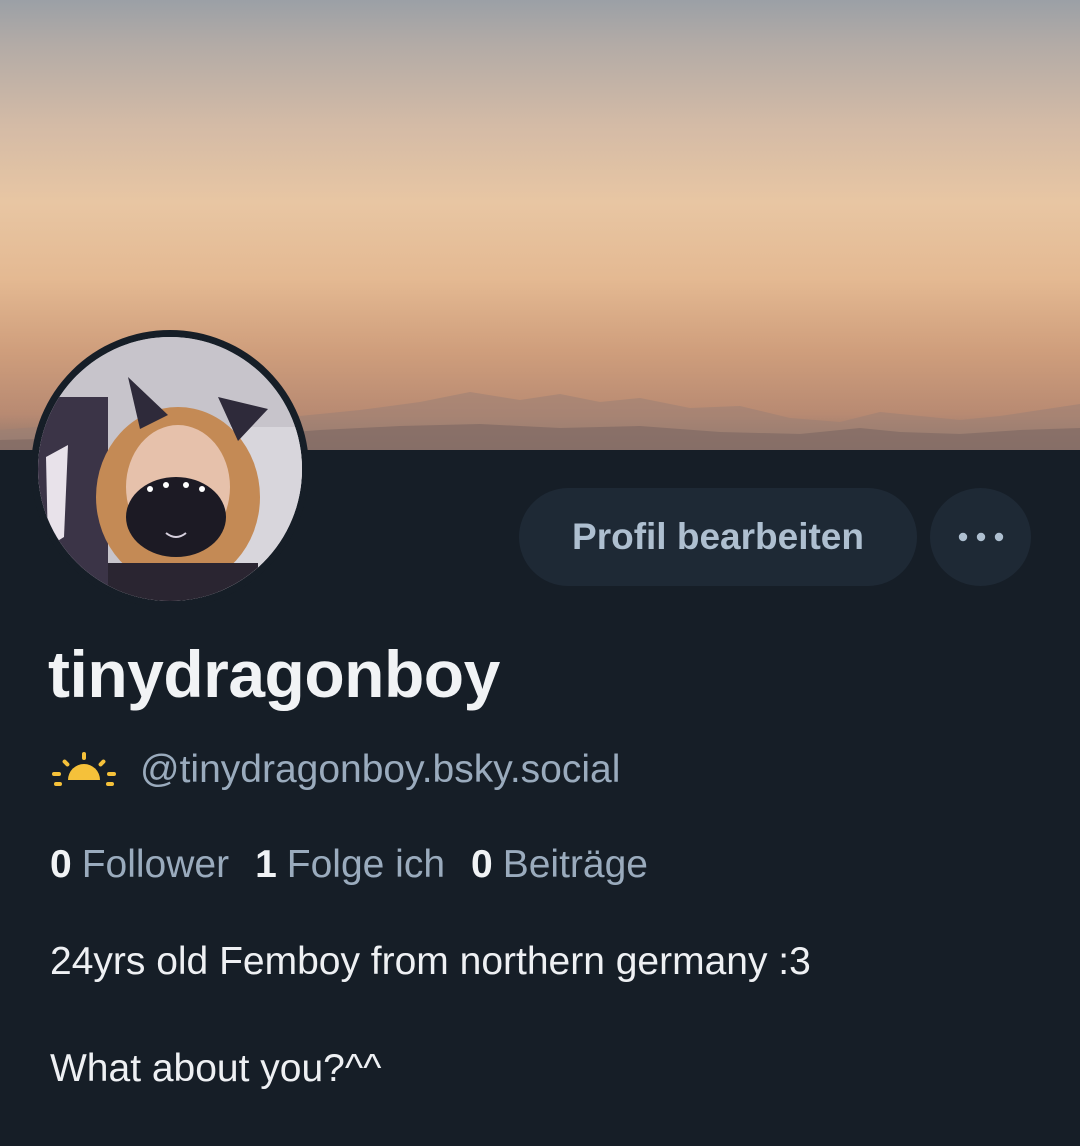 Image resolution: width=1080 pixels, height=1146 pixels. I want to click on edit-profile-button: Profil bearbeiten, so click(718, 537).